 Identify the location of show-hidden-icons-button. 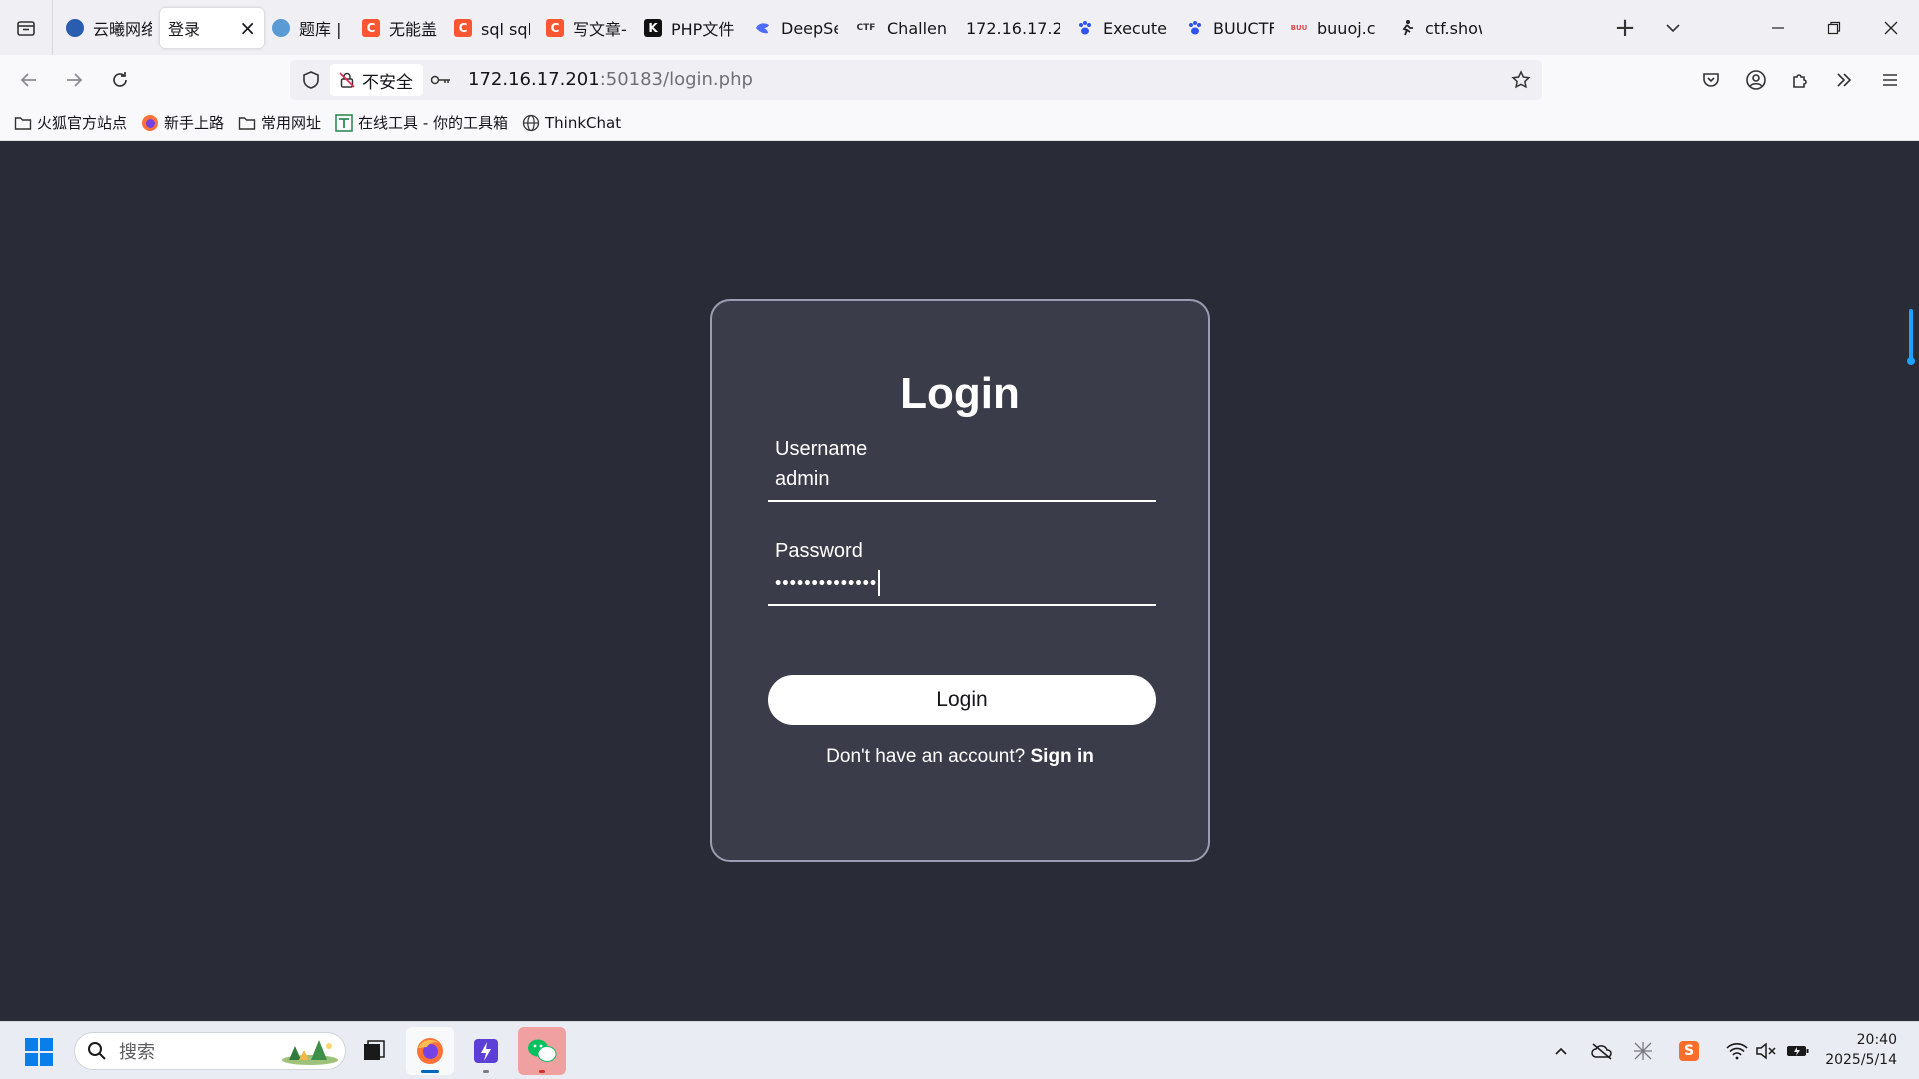
(1561, 1051).